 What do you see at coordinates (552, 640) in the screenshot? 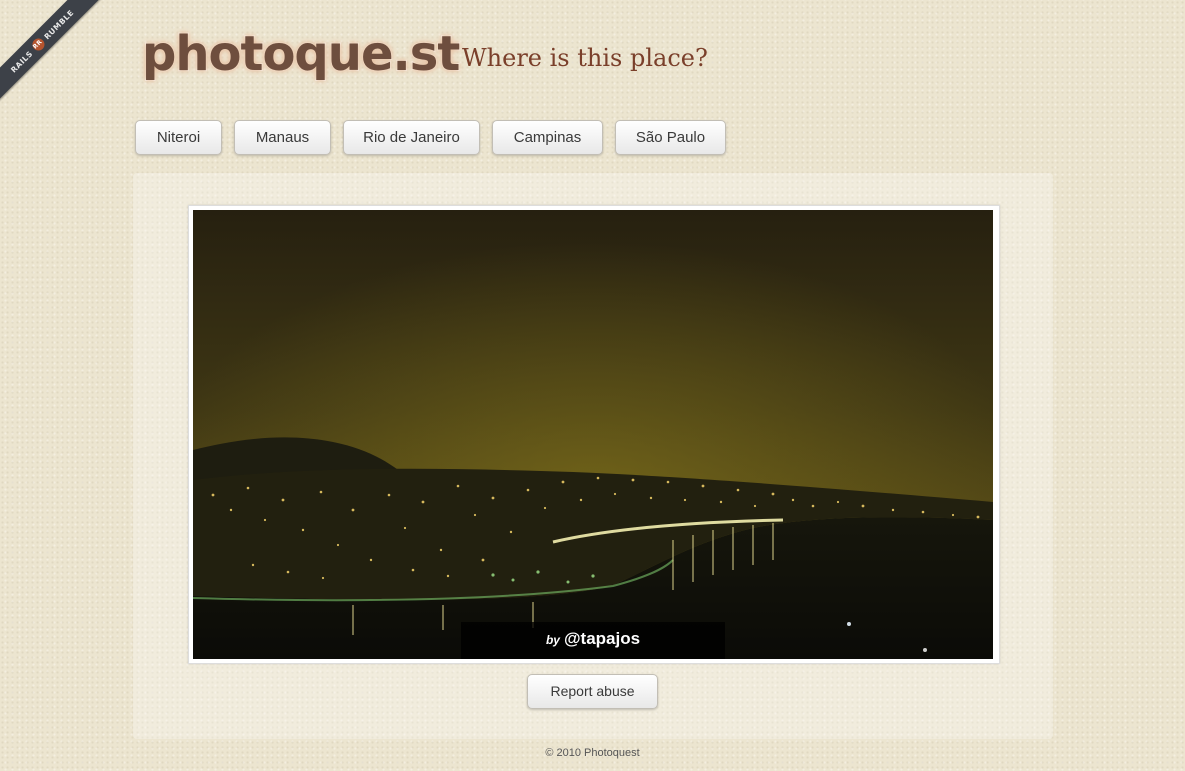
I see `credit-prefix: by` at bounding box center [552, 640].